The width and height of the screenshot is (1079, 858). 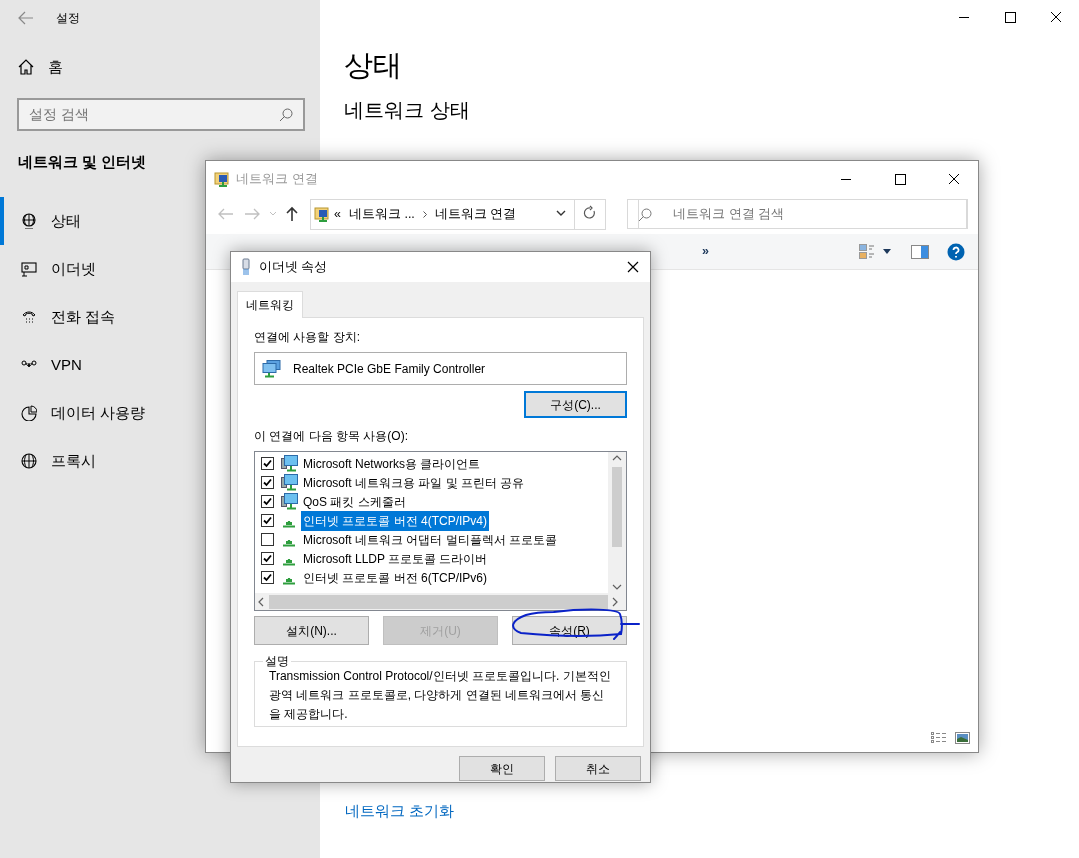 What do you see at coordinates (395, 558) in the screenshot?
I see `list-item: Microsoft LLDP 프로토콜 드라이버` at bounding box center [395, 558].